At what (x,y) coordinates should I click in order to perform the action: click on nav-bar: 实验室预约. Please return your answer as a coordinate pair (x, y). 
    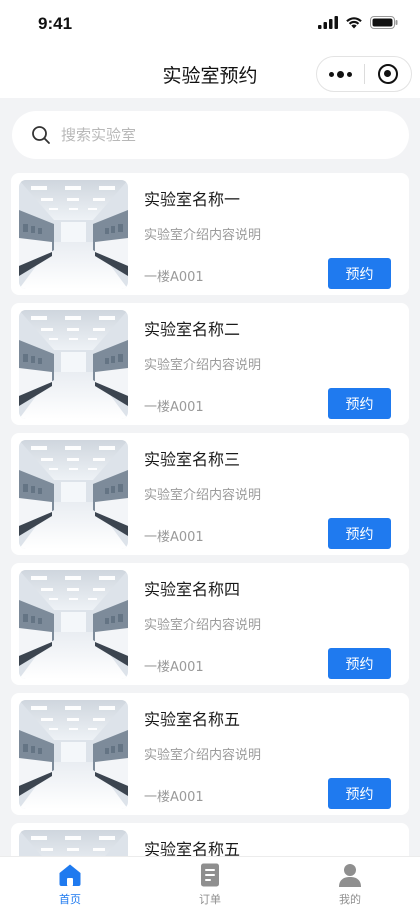
    Looking at the image, I should click on (210, 74).